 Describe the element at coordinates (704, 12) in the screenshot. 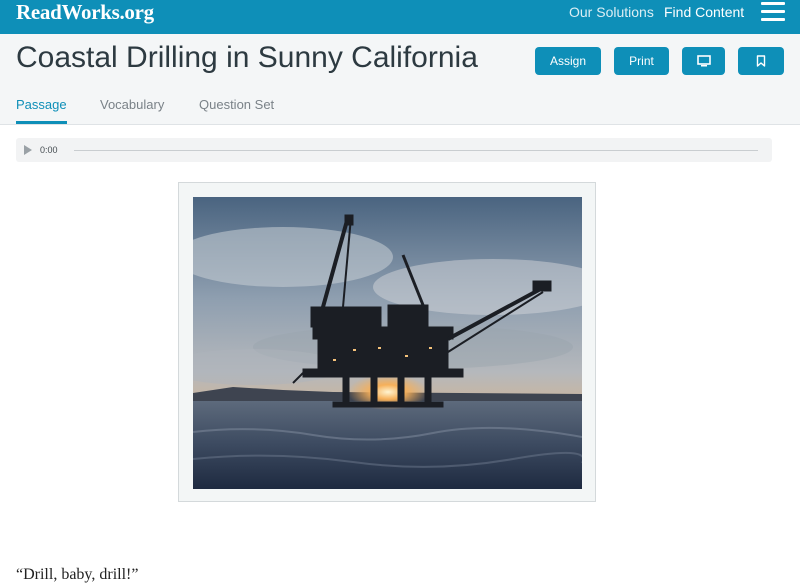

I see `nav-find-content: Find Content` at that location.